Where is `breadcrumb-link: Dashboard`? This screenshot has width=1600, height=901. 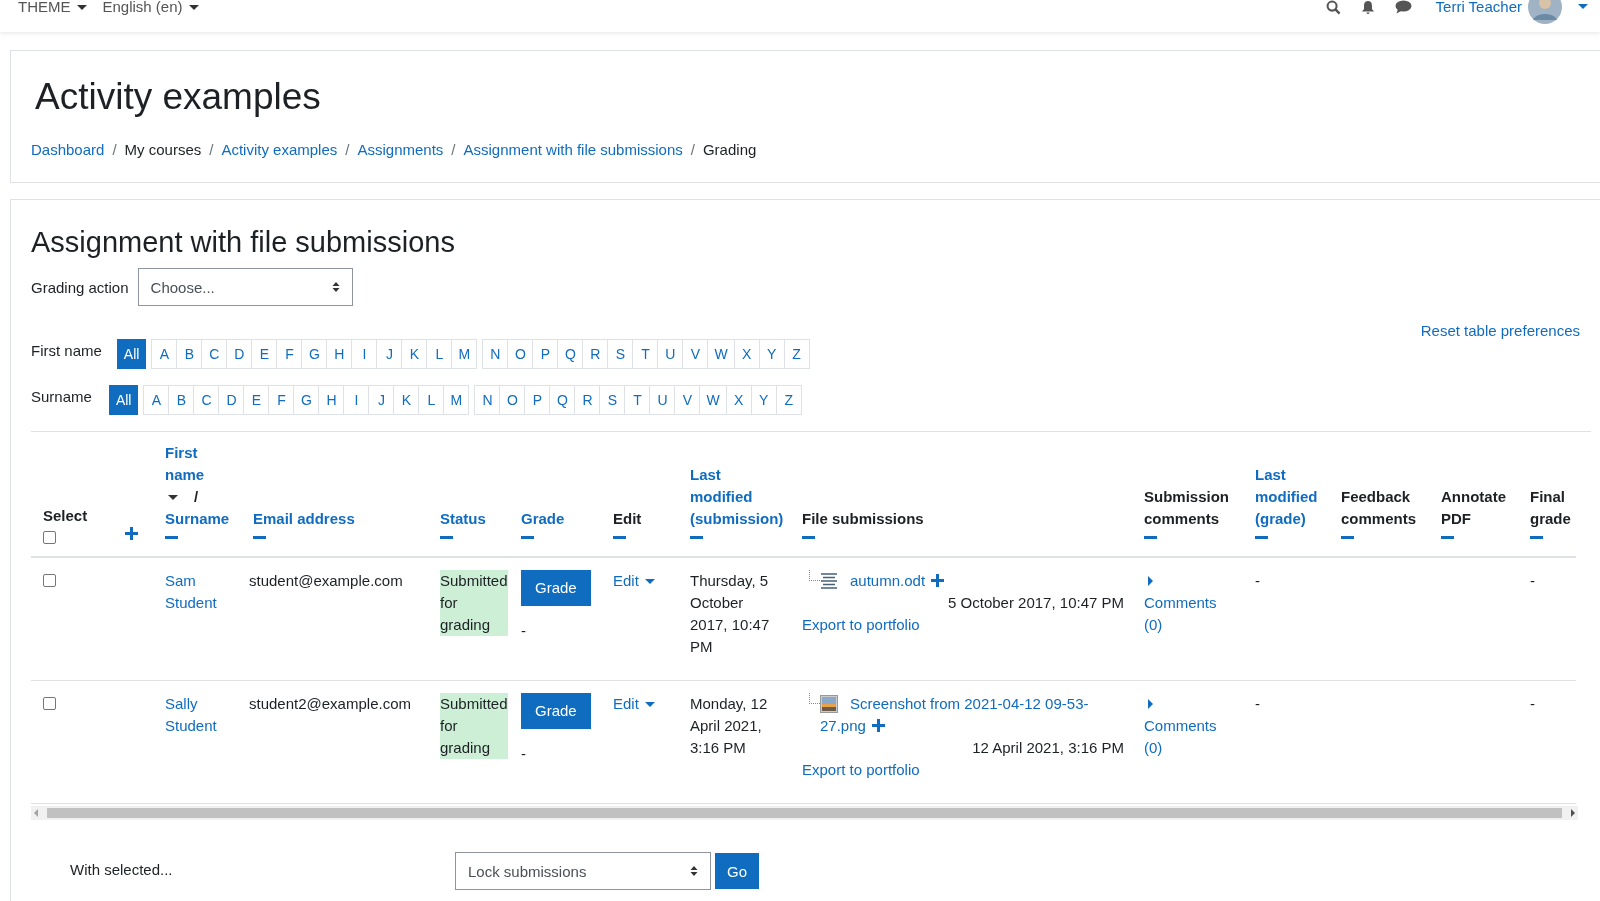 breadcrumb-link: Dashboard is located at coordinates (68, 149).